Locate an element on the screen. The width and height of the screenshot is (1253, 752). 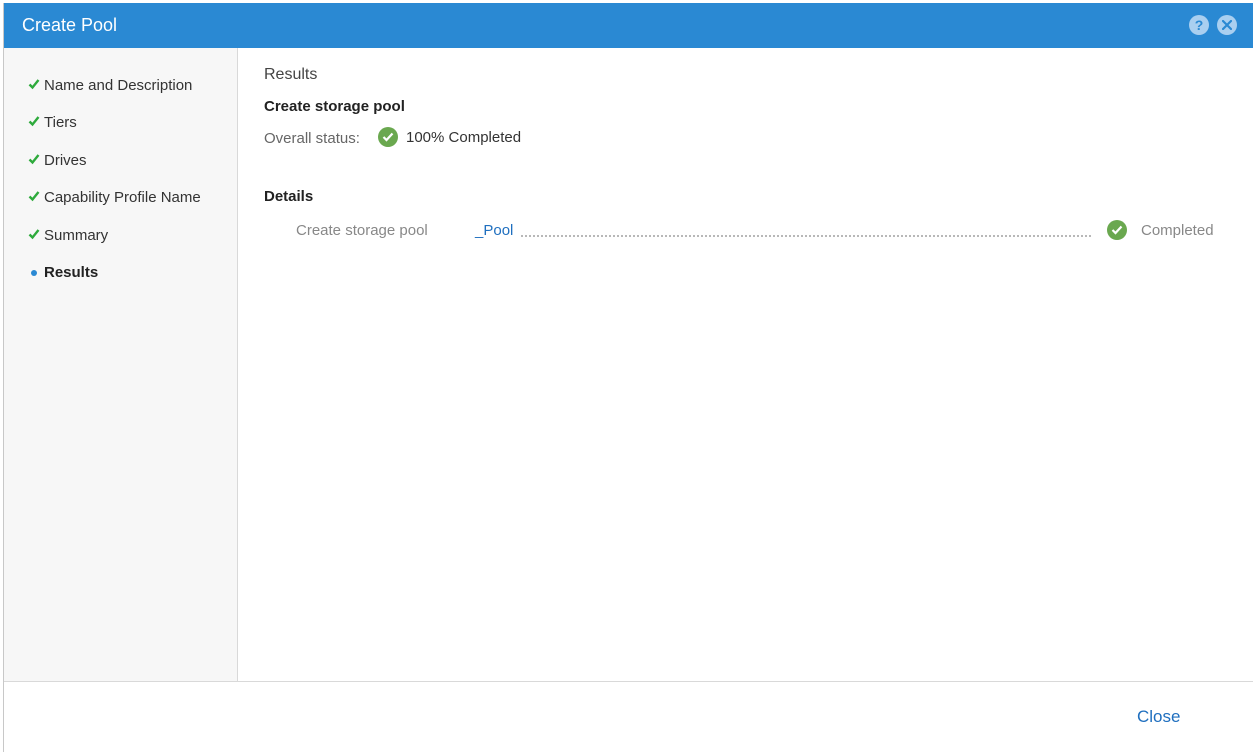
step-label: Capability Profile Name is located at coordinates (122, 197).